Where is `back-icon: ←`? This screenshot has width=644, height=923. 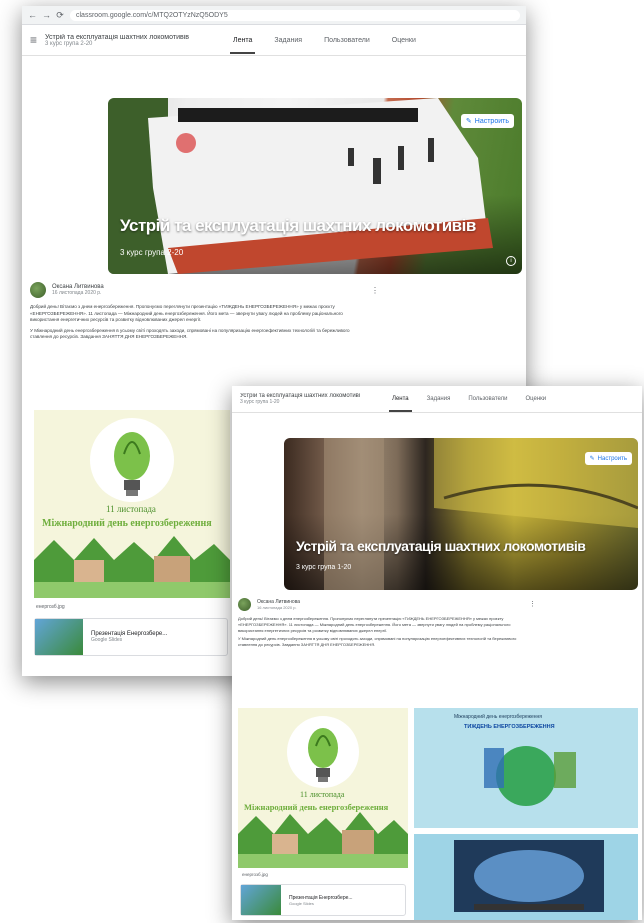 back-icon: ← is located at coordinates (32, 15).